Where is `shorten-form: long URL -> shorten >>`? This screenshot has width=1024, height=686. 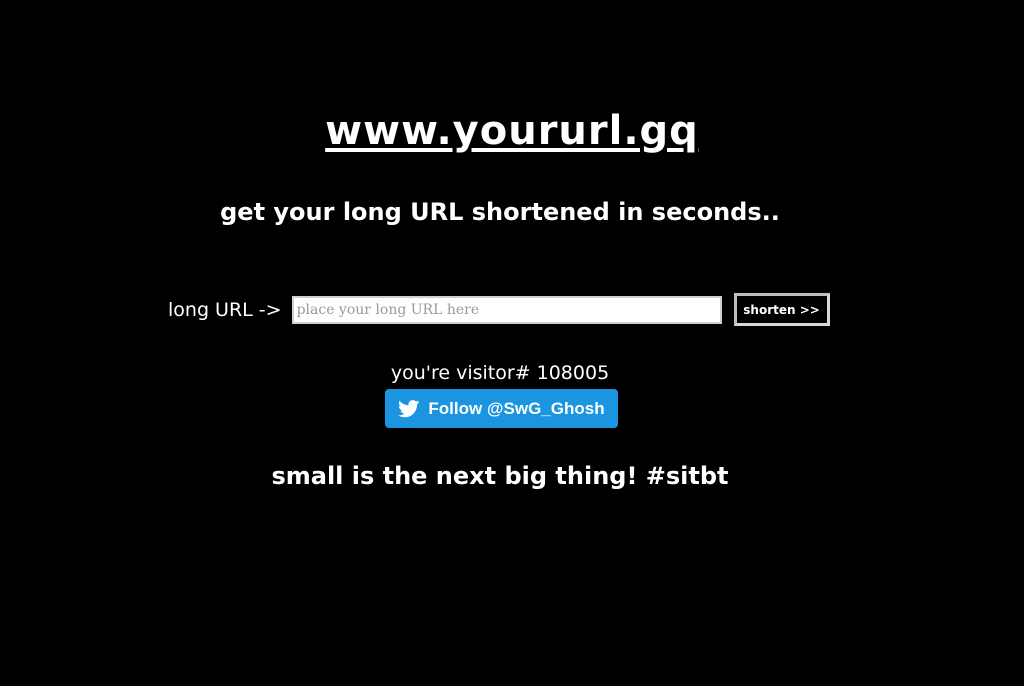 shorten-form: long URL -> shorten >> is located at coordinates (499, 309).